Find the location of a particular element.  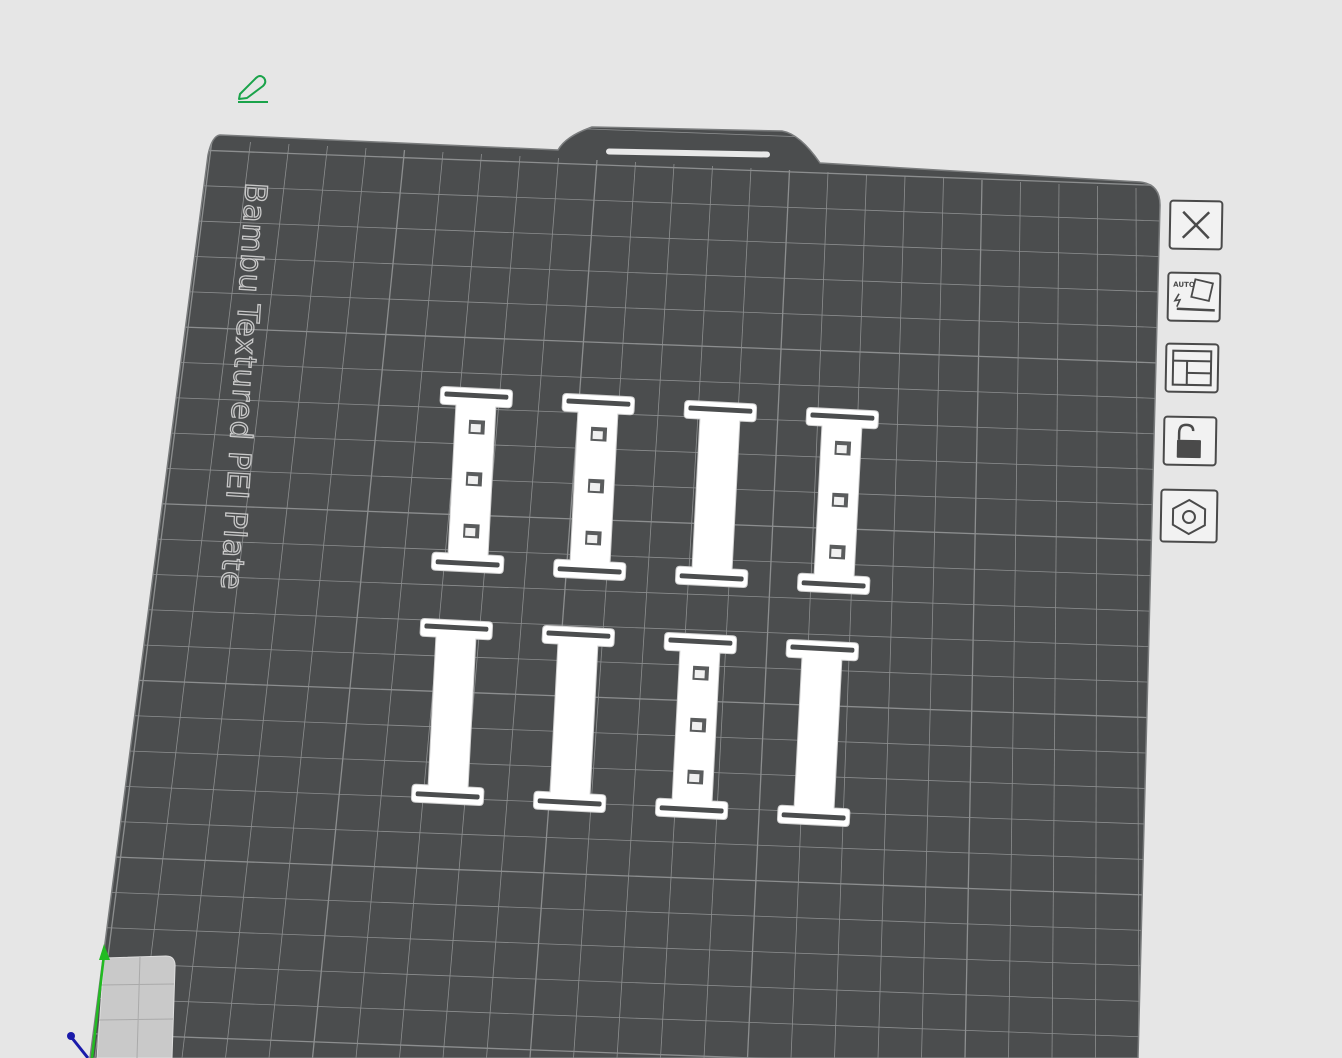

close-button is located at coordinates (1196, 225).